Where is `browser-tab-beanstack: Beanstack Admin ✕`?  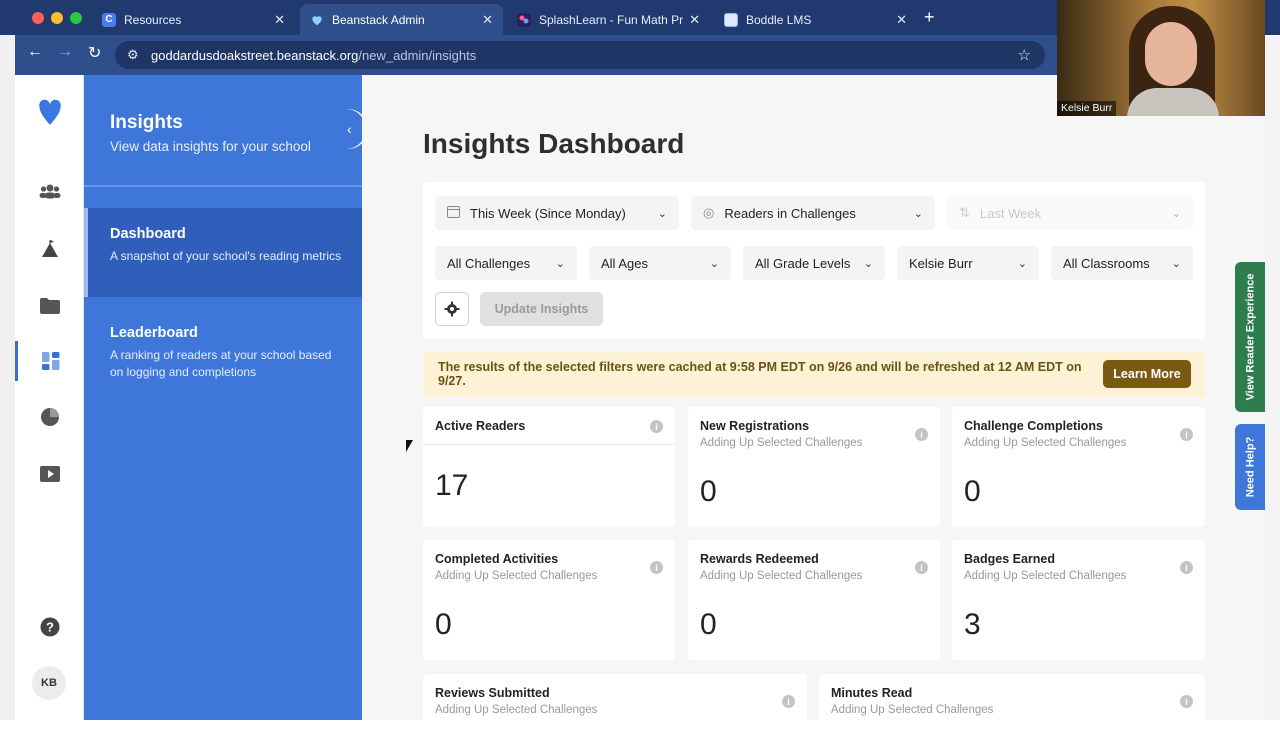 browser-tab-beanstack: Beanstack Admin ✕ is located at coordinates (401, 19).